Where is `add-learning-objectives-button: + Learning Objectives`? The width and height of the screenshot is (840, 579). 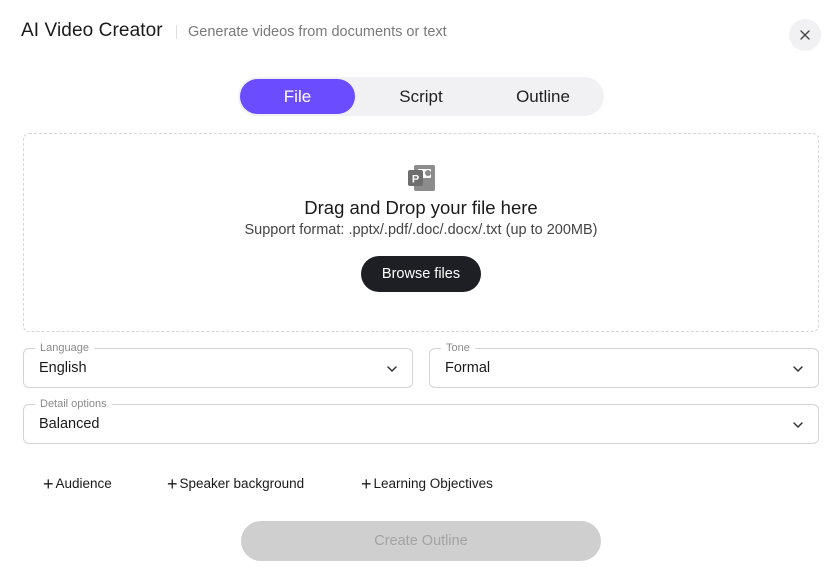
add-learning-objectives-button: + Learning Objectives is located at coordinates (427, 483).